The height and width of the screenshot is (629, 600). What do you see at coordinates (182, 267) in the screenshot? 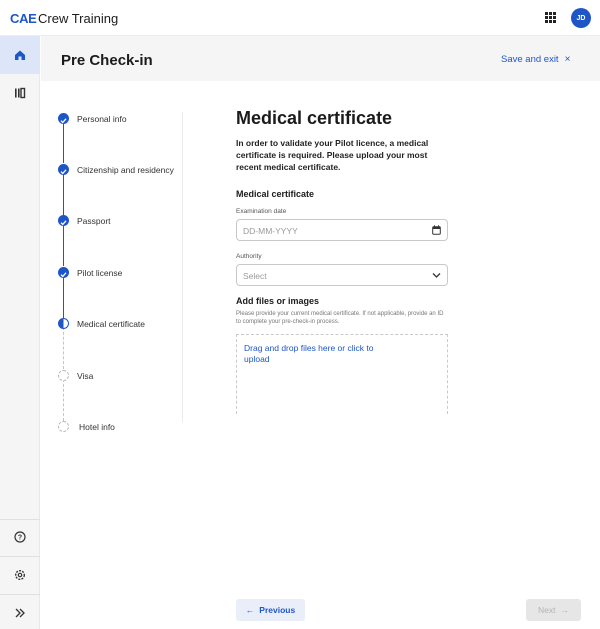
I see `stepper-divider` at bounding box center [182, 267].